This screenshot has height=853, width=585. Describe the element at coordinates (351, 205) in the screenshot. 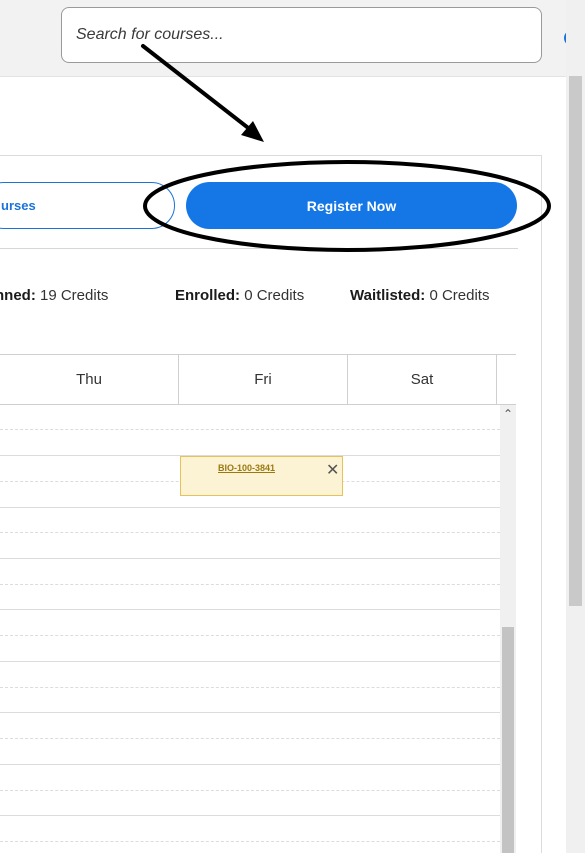

I see `register-now-button: Register Now` at that location.